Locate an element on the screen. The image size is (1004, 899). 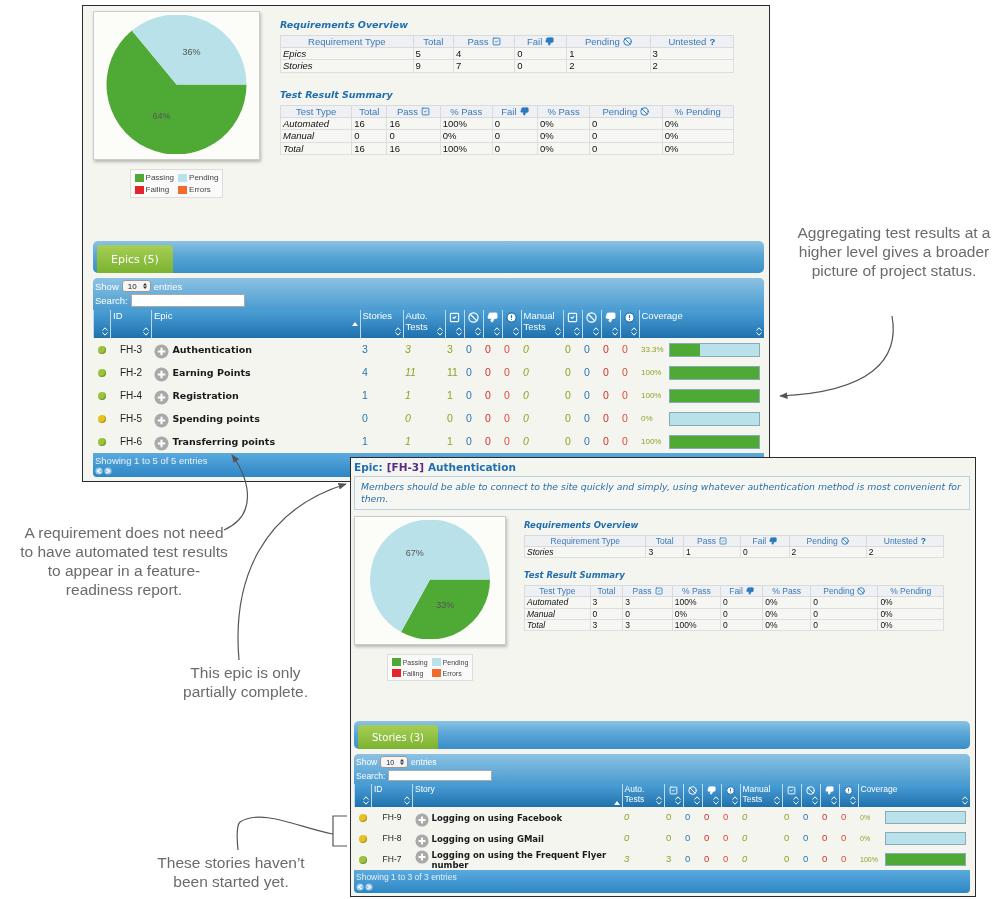
table-cell-text: 1 is located at coordinates (408, 395).